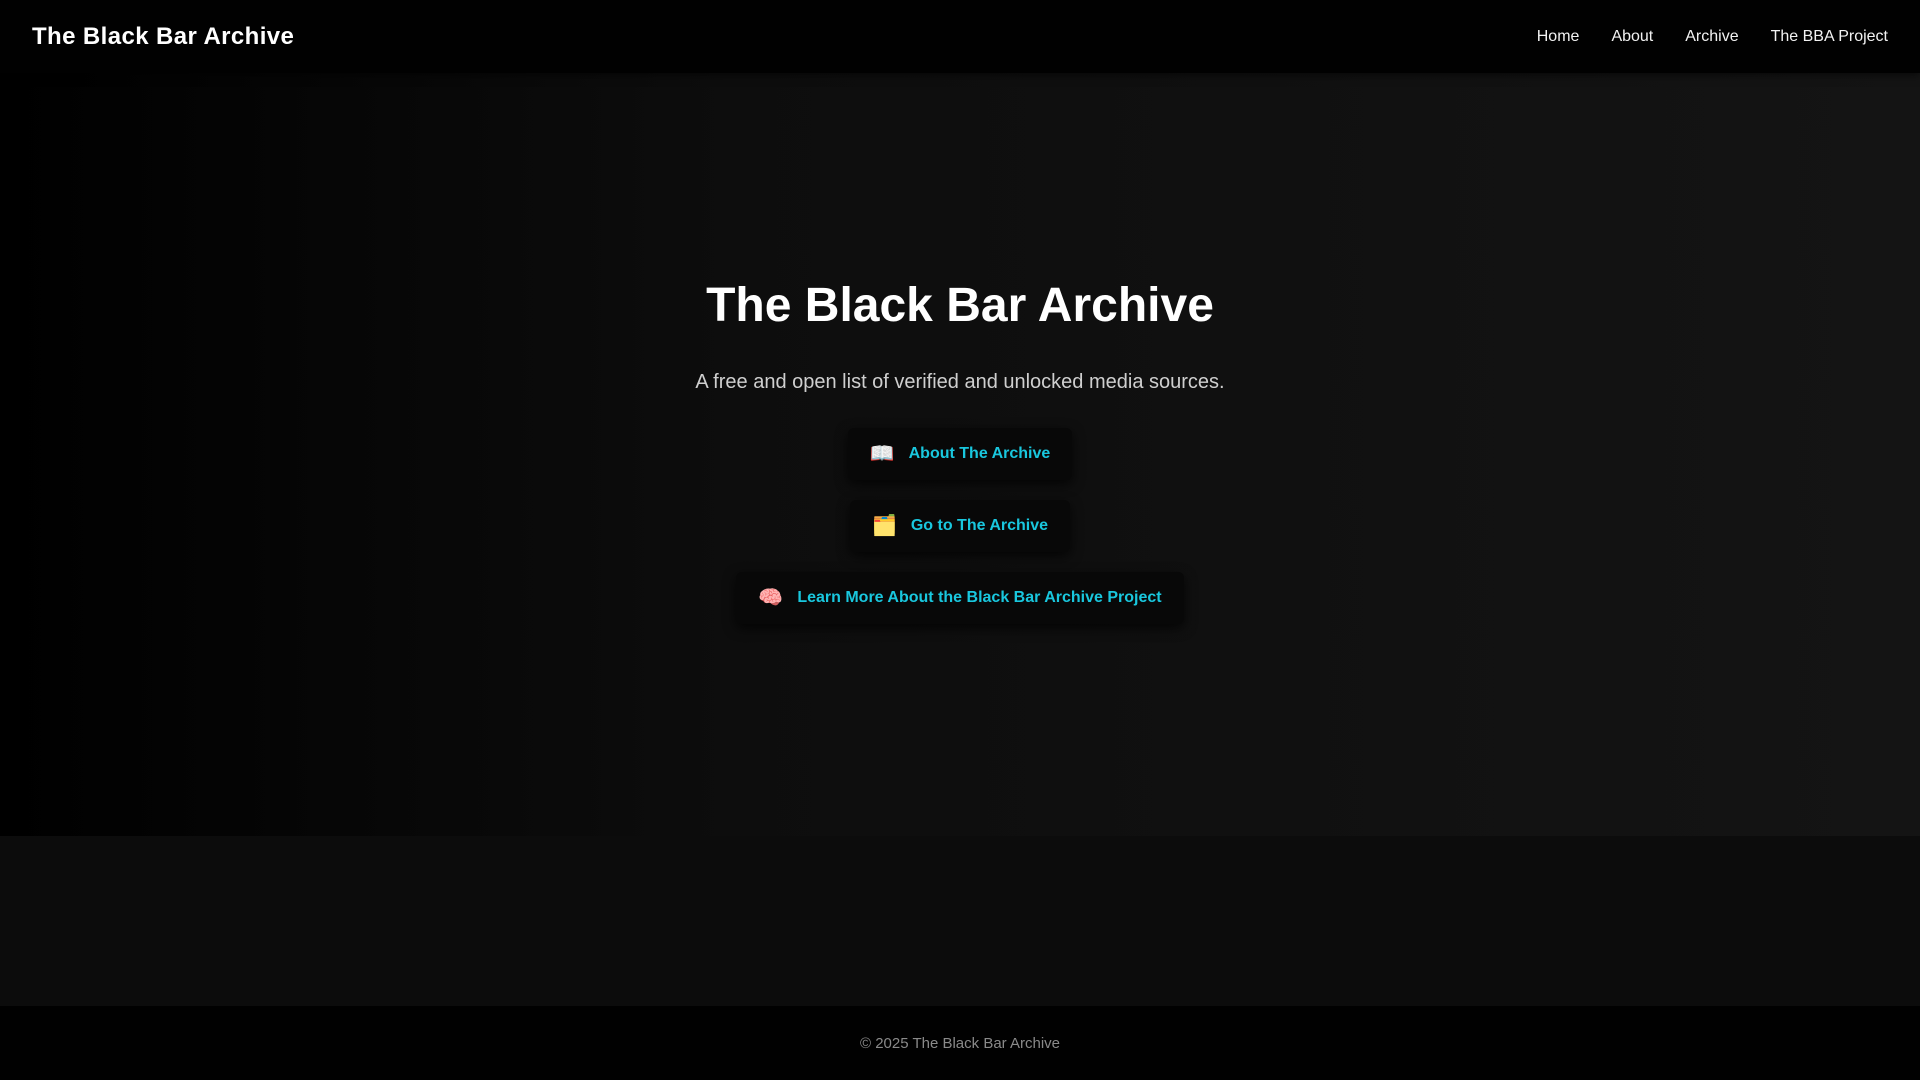 Image resolution: width=1920 pixels, height=1080 pixels. What do you see at coordinates (979, 453) in the screenshot?
I see `about-archive-label: About The Archive` at bounding box center [979, 453].